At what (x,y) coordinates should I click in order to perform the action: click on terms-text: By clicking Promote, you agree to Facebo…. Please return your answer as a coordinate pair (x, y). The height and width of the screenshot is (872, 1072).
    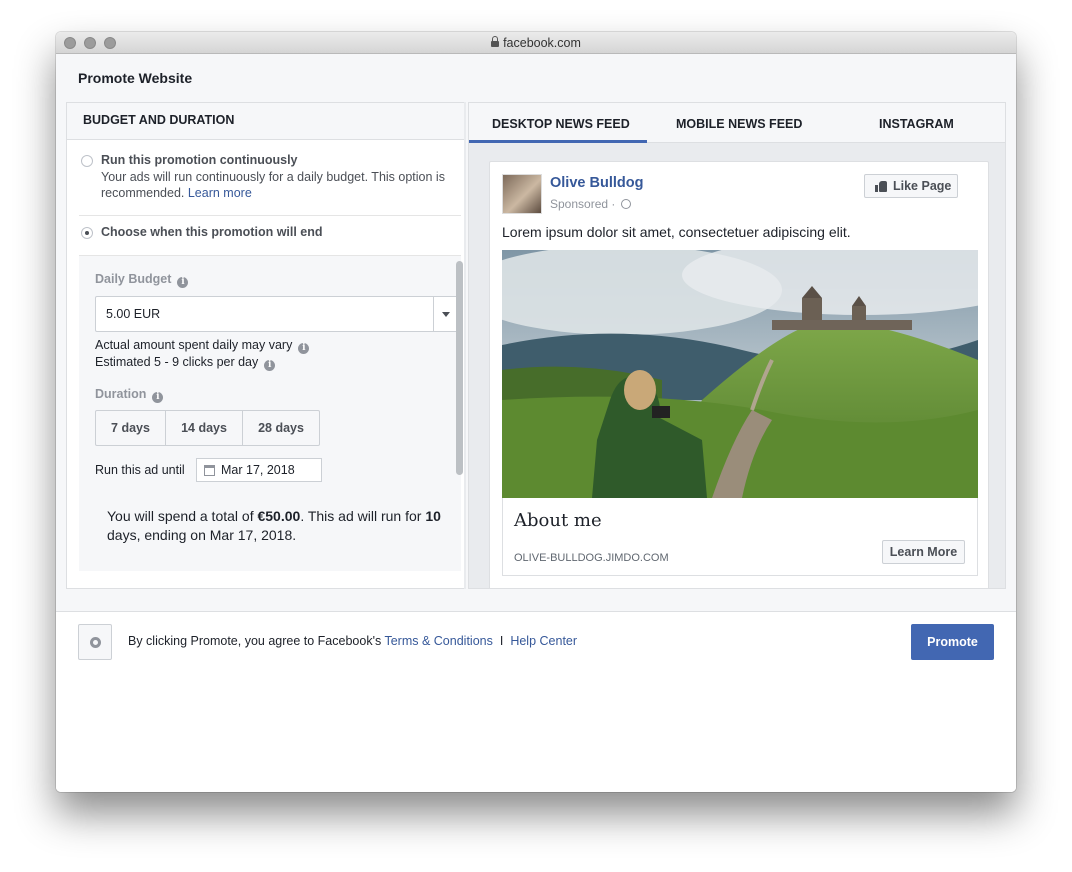
    Looking at the image, I should click on (352, 641).